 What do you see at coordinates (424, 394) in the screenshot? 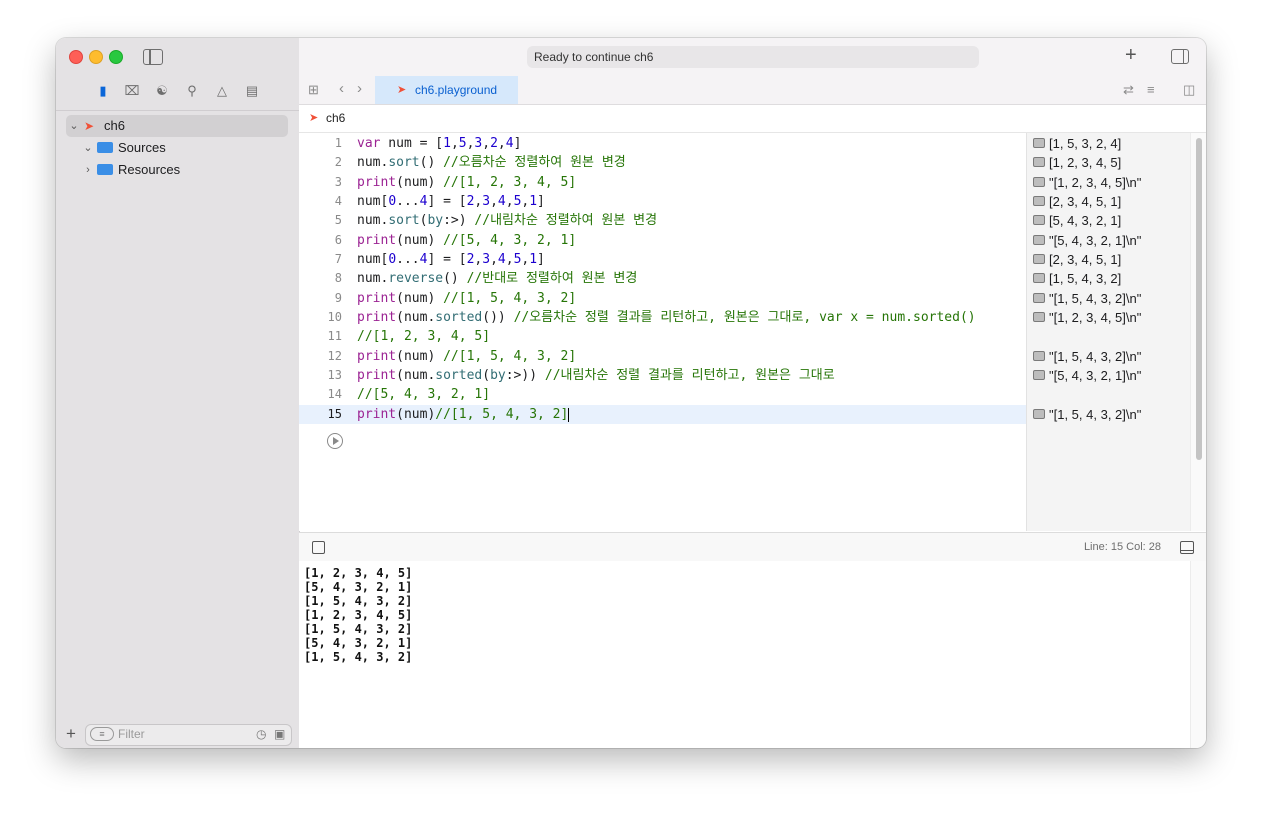
I see `code-text: //[5, 4, 3, 2, 1]` at bounding box center [424, 394].